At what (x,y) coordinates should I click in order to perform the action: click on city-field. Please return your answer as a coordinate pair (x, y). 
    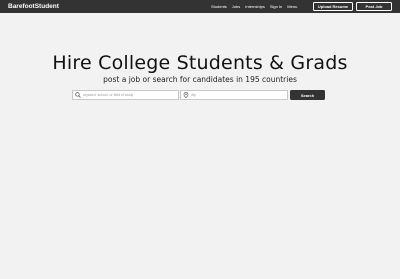
    Looking at the image, I should click on (234, 95).